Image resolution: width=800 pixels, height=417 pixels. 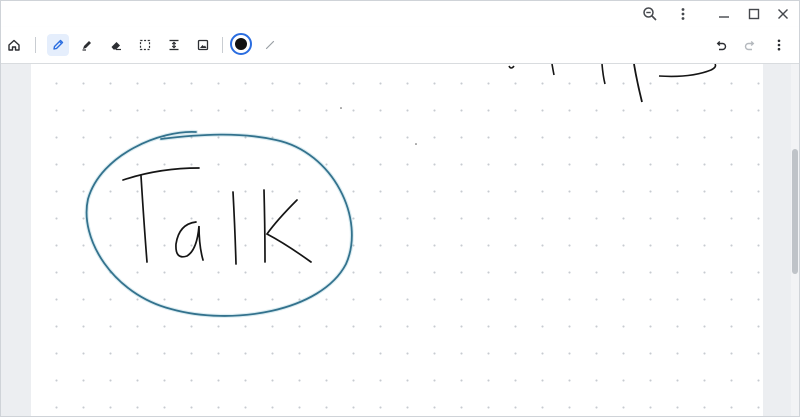 I want to click on undo-icon, so click(x=721, y=45).